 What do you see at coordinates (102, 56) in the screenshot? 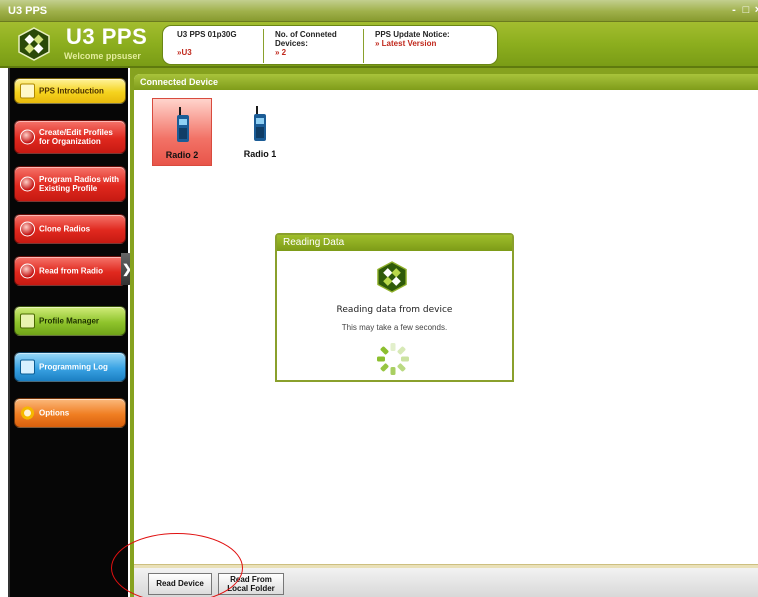
I see `welcome-text: Welcome ppsuser` at bounding box center [102, 56].